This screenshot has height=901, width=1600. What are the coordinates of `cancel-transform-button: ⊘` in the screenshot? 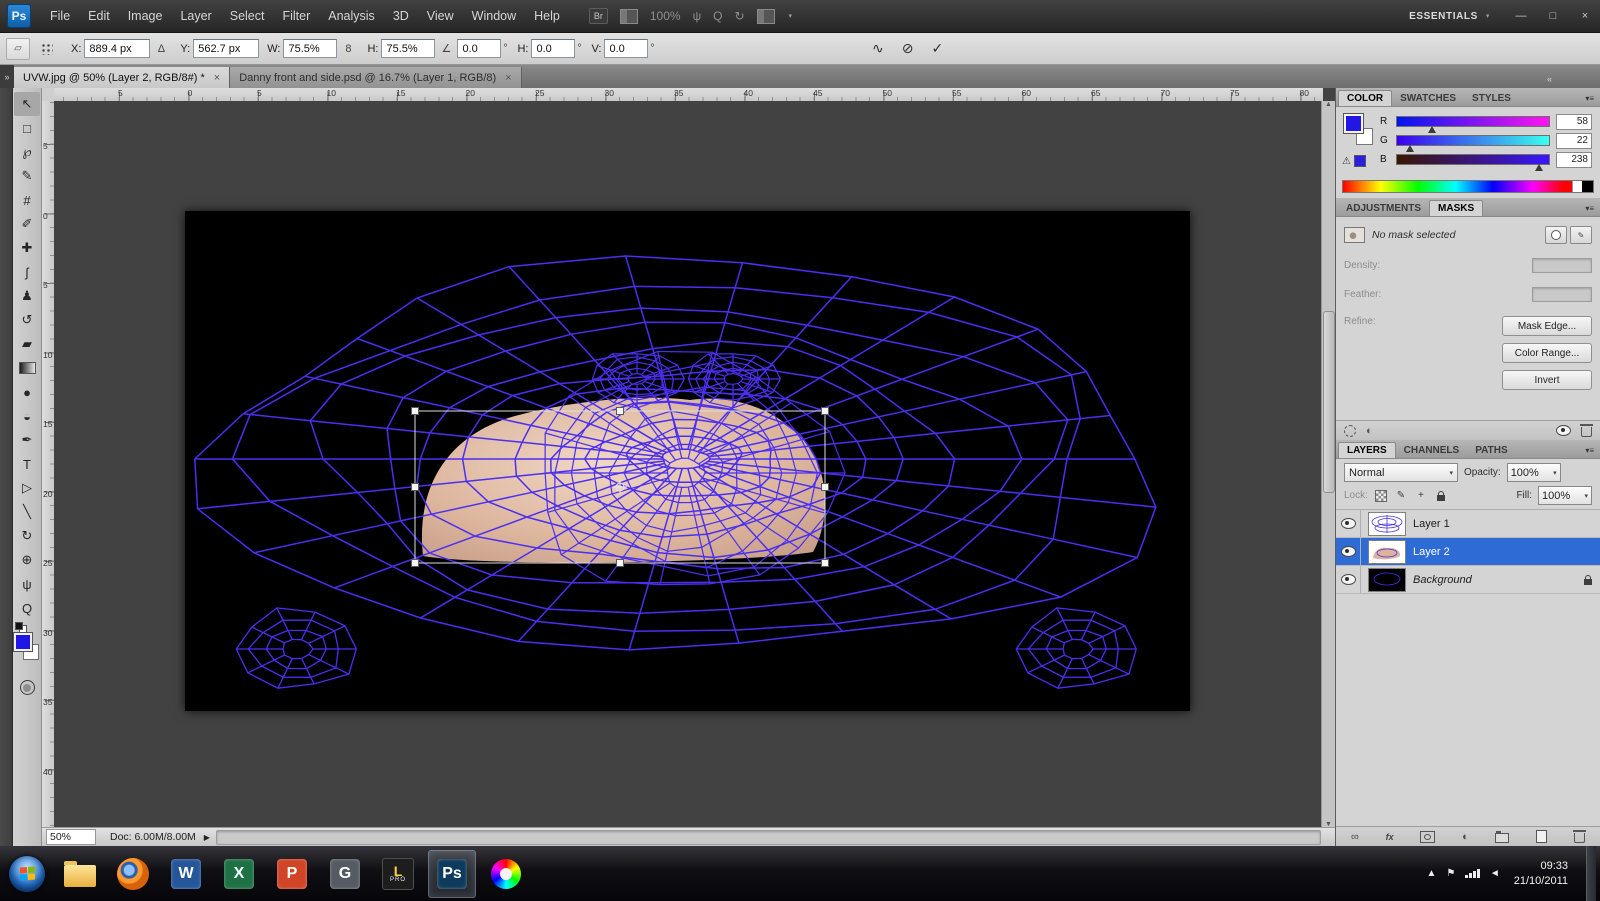 It's located at (908, 48).